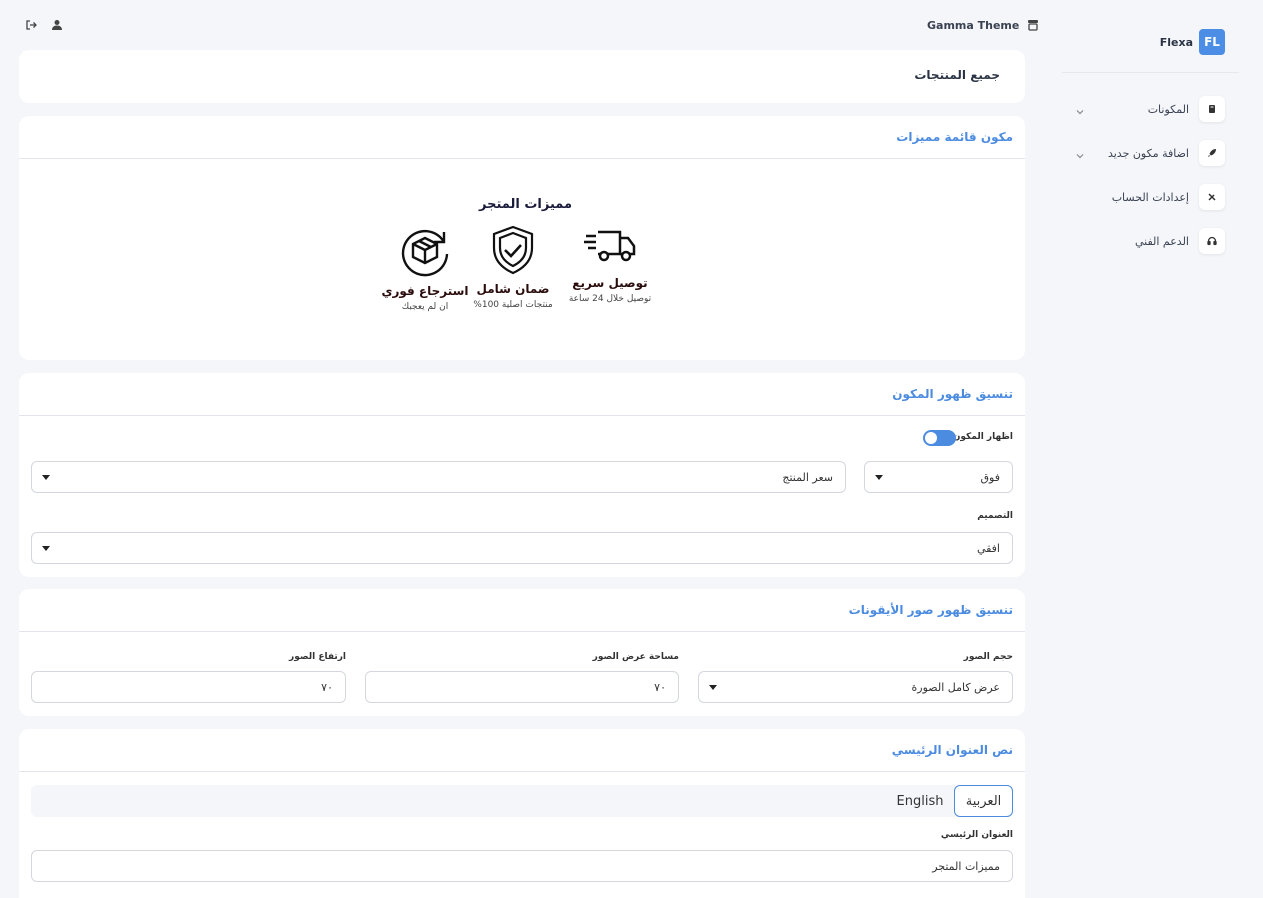 This screenshot has height=898, width=1263. I want to click on image-height-label: ارتفاع الصور, so click(317, 657).